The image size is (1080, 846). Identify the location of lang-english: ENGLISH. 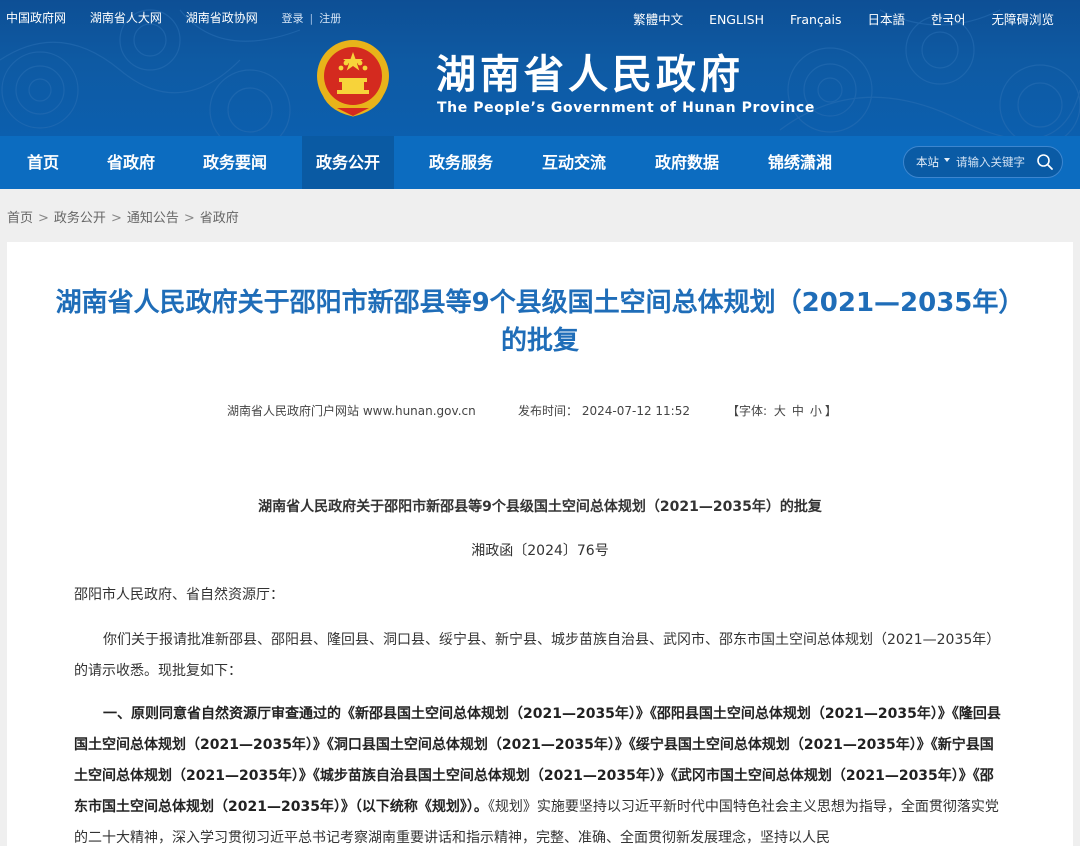
(736, 19).